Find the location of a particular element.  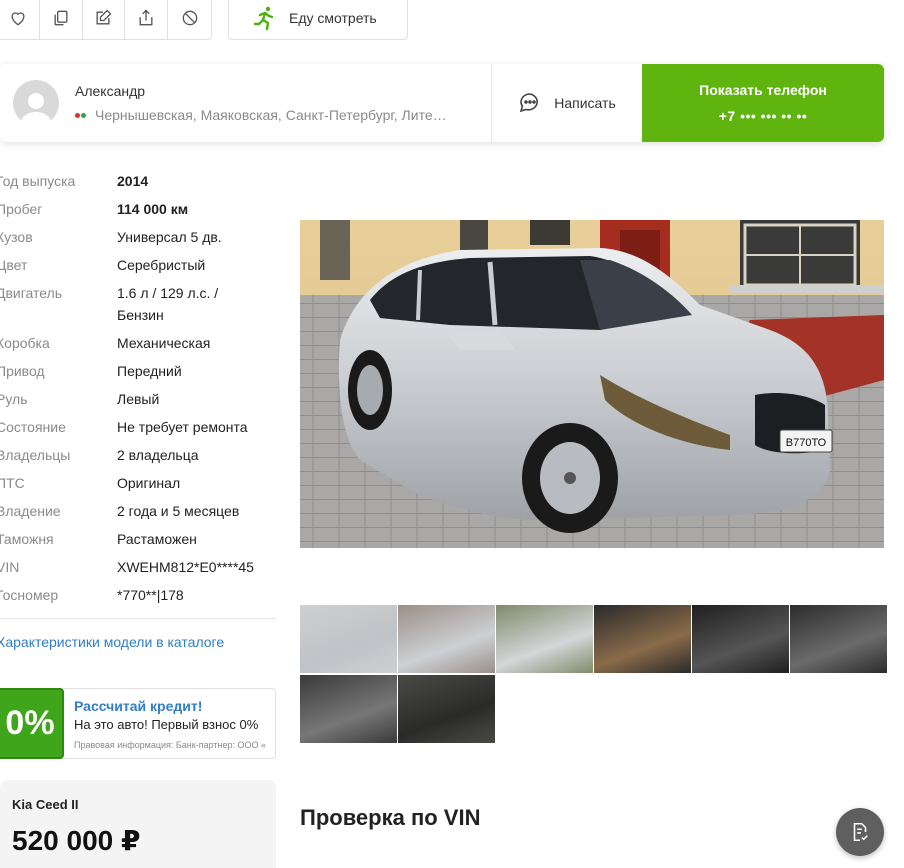

show-phone-label: Показать телефон is located at coordinates (763, 90).